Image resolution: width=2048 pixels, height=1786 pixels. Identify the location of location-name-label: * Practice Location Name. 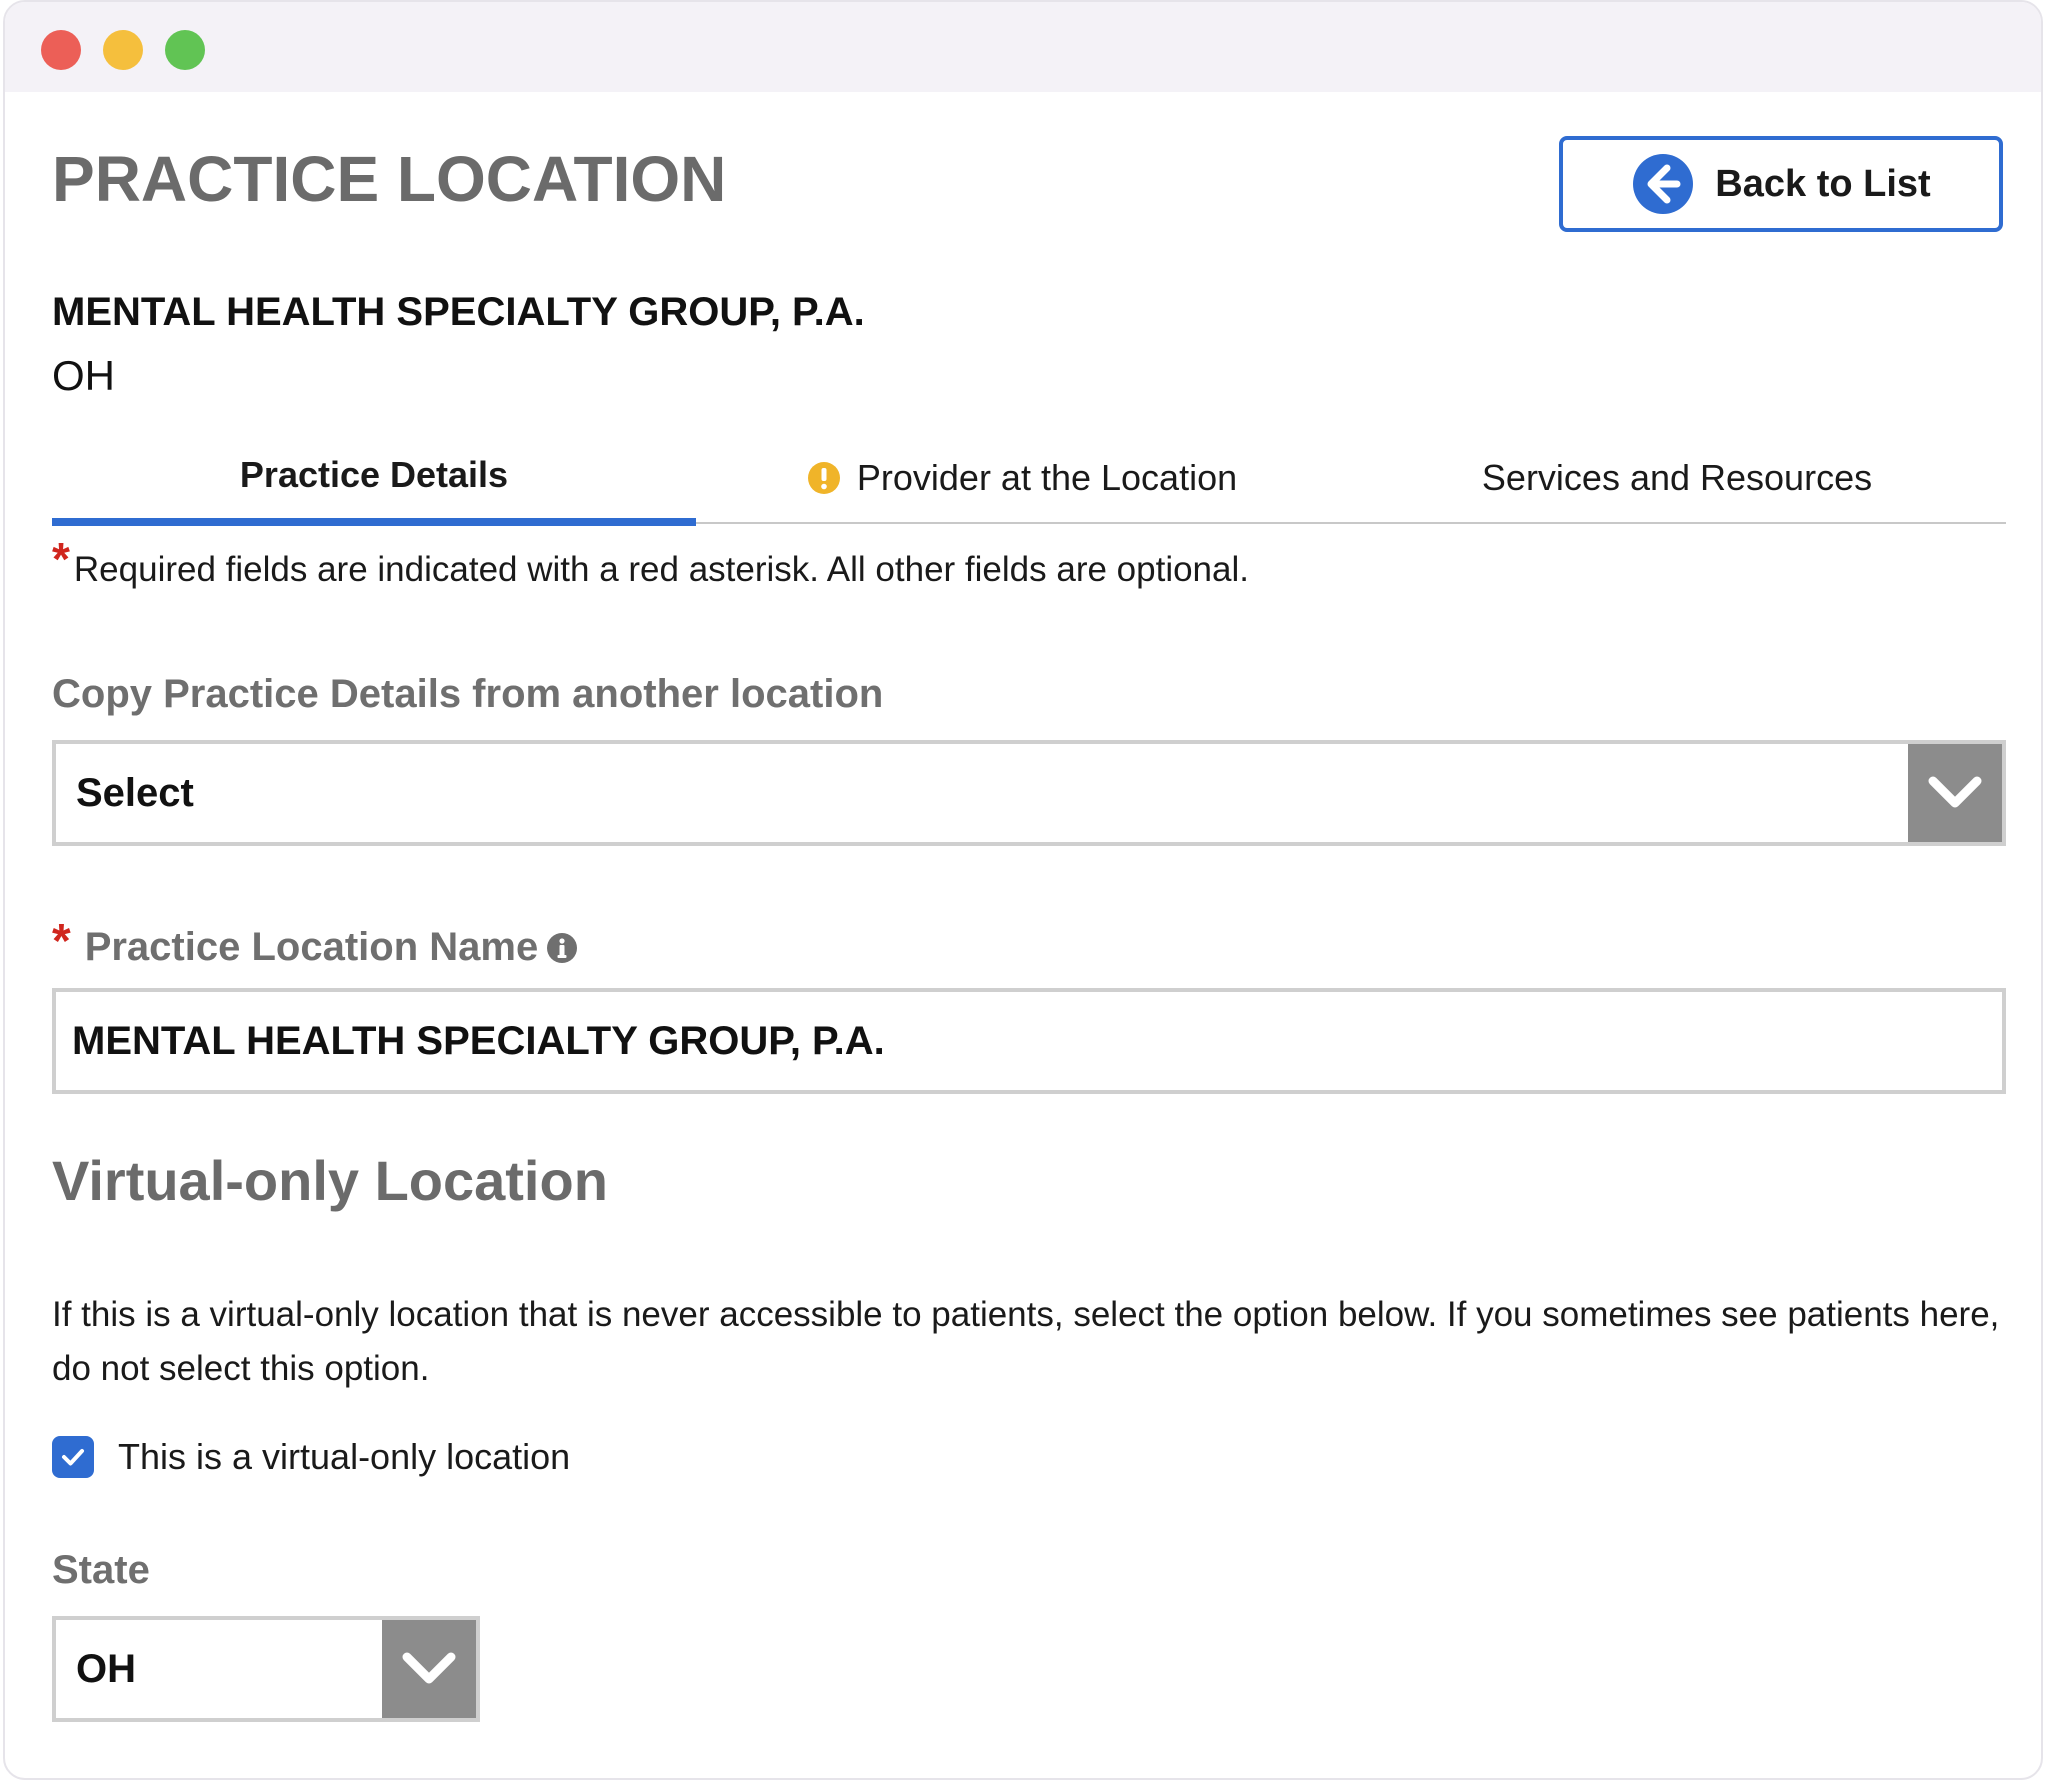
(315, 945).